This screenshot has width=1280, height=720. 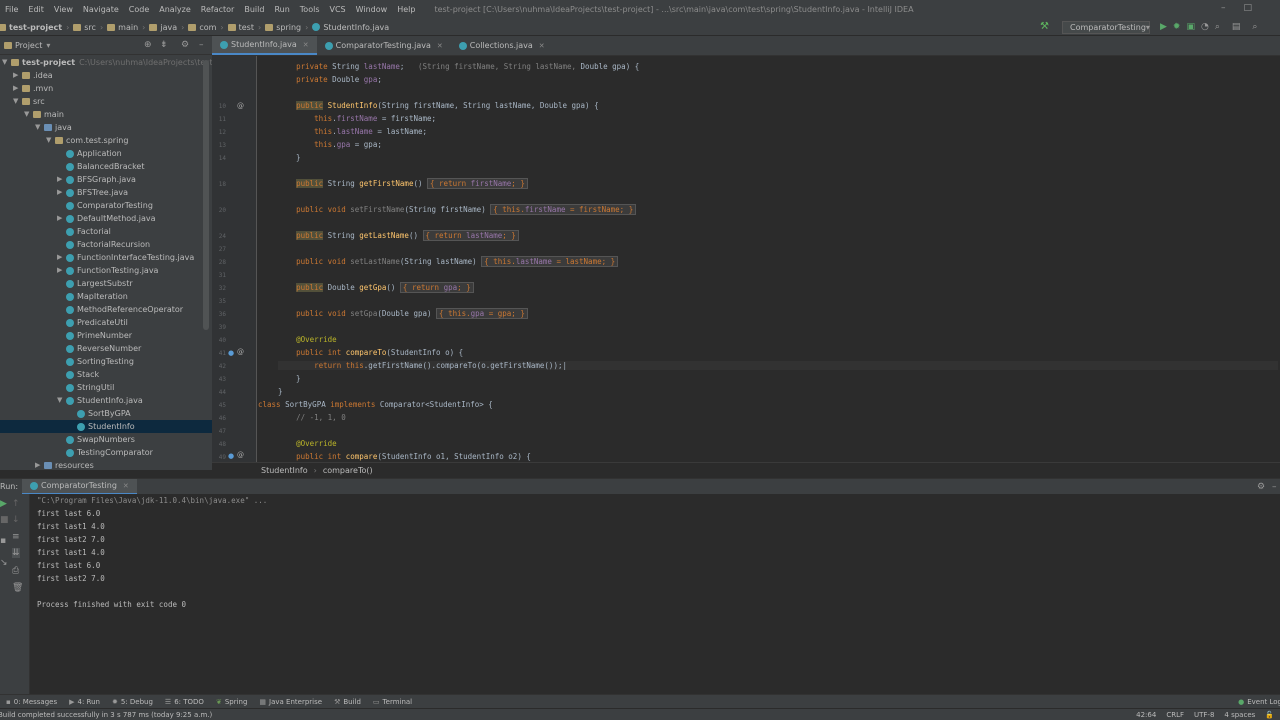 What do you see at coordinates (28, 45) in the screenshot?
I see `project-panel-title: Project` at bounding box center [28, 45].